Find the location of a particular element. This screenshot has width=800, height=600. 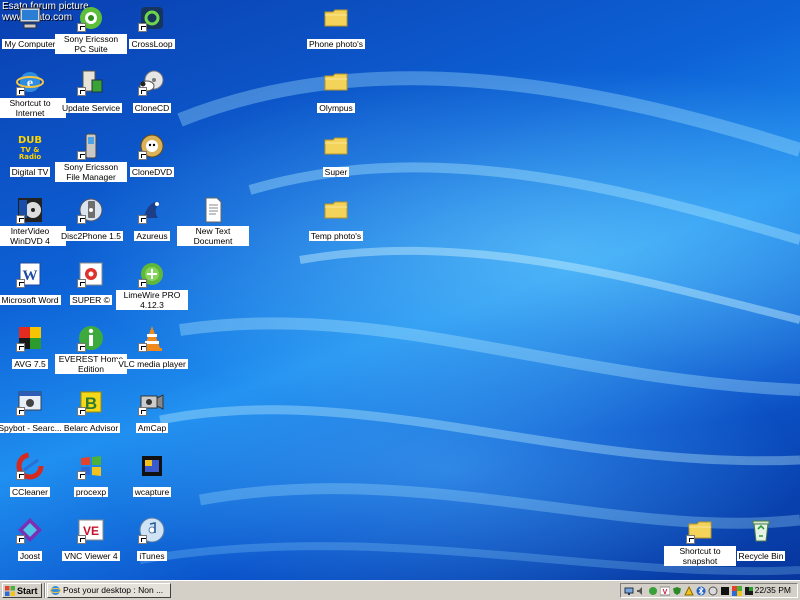

system-tray: V 22/35 PM is located at coordinates (709, 590).